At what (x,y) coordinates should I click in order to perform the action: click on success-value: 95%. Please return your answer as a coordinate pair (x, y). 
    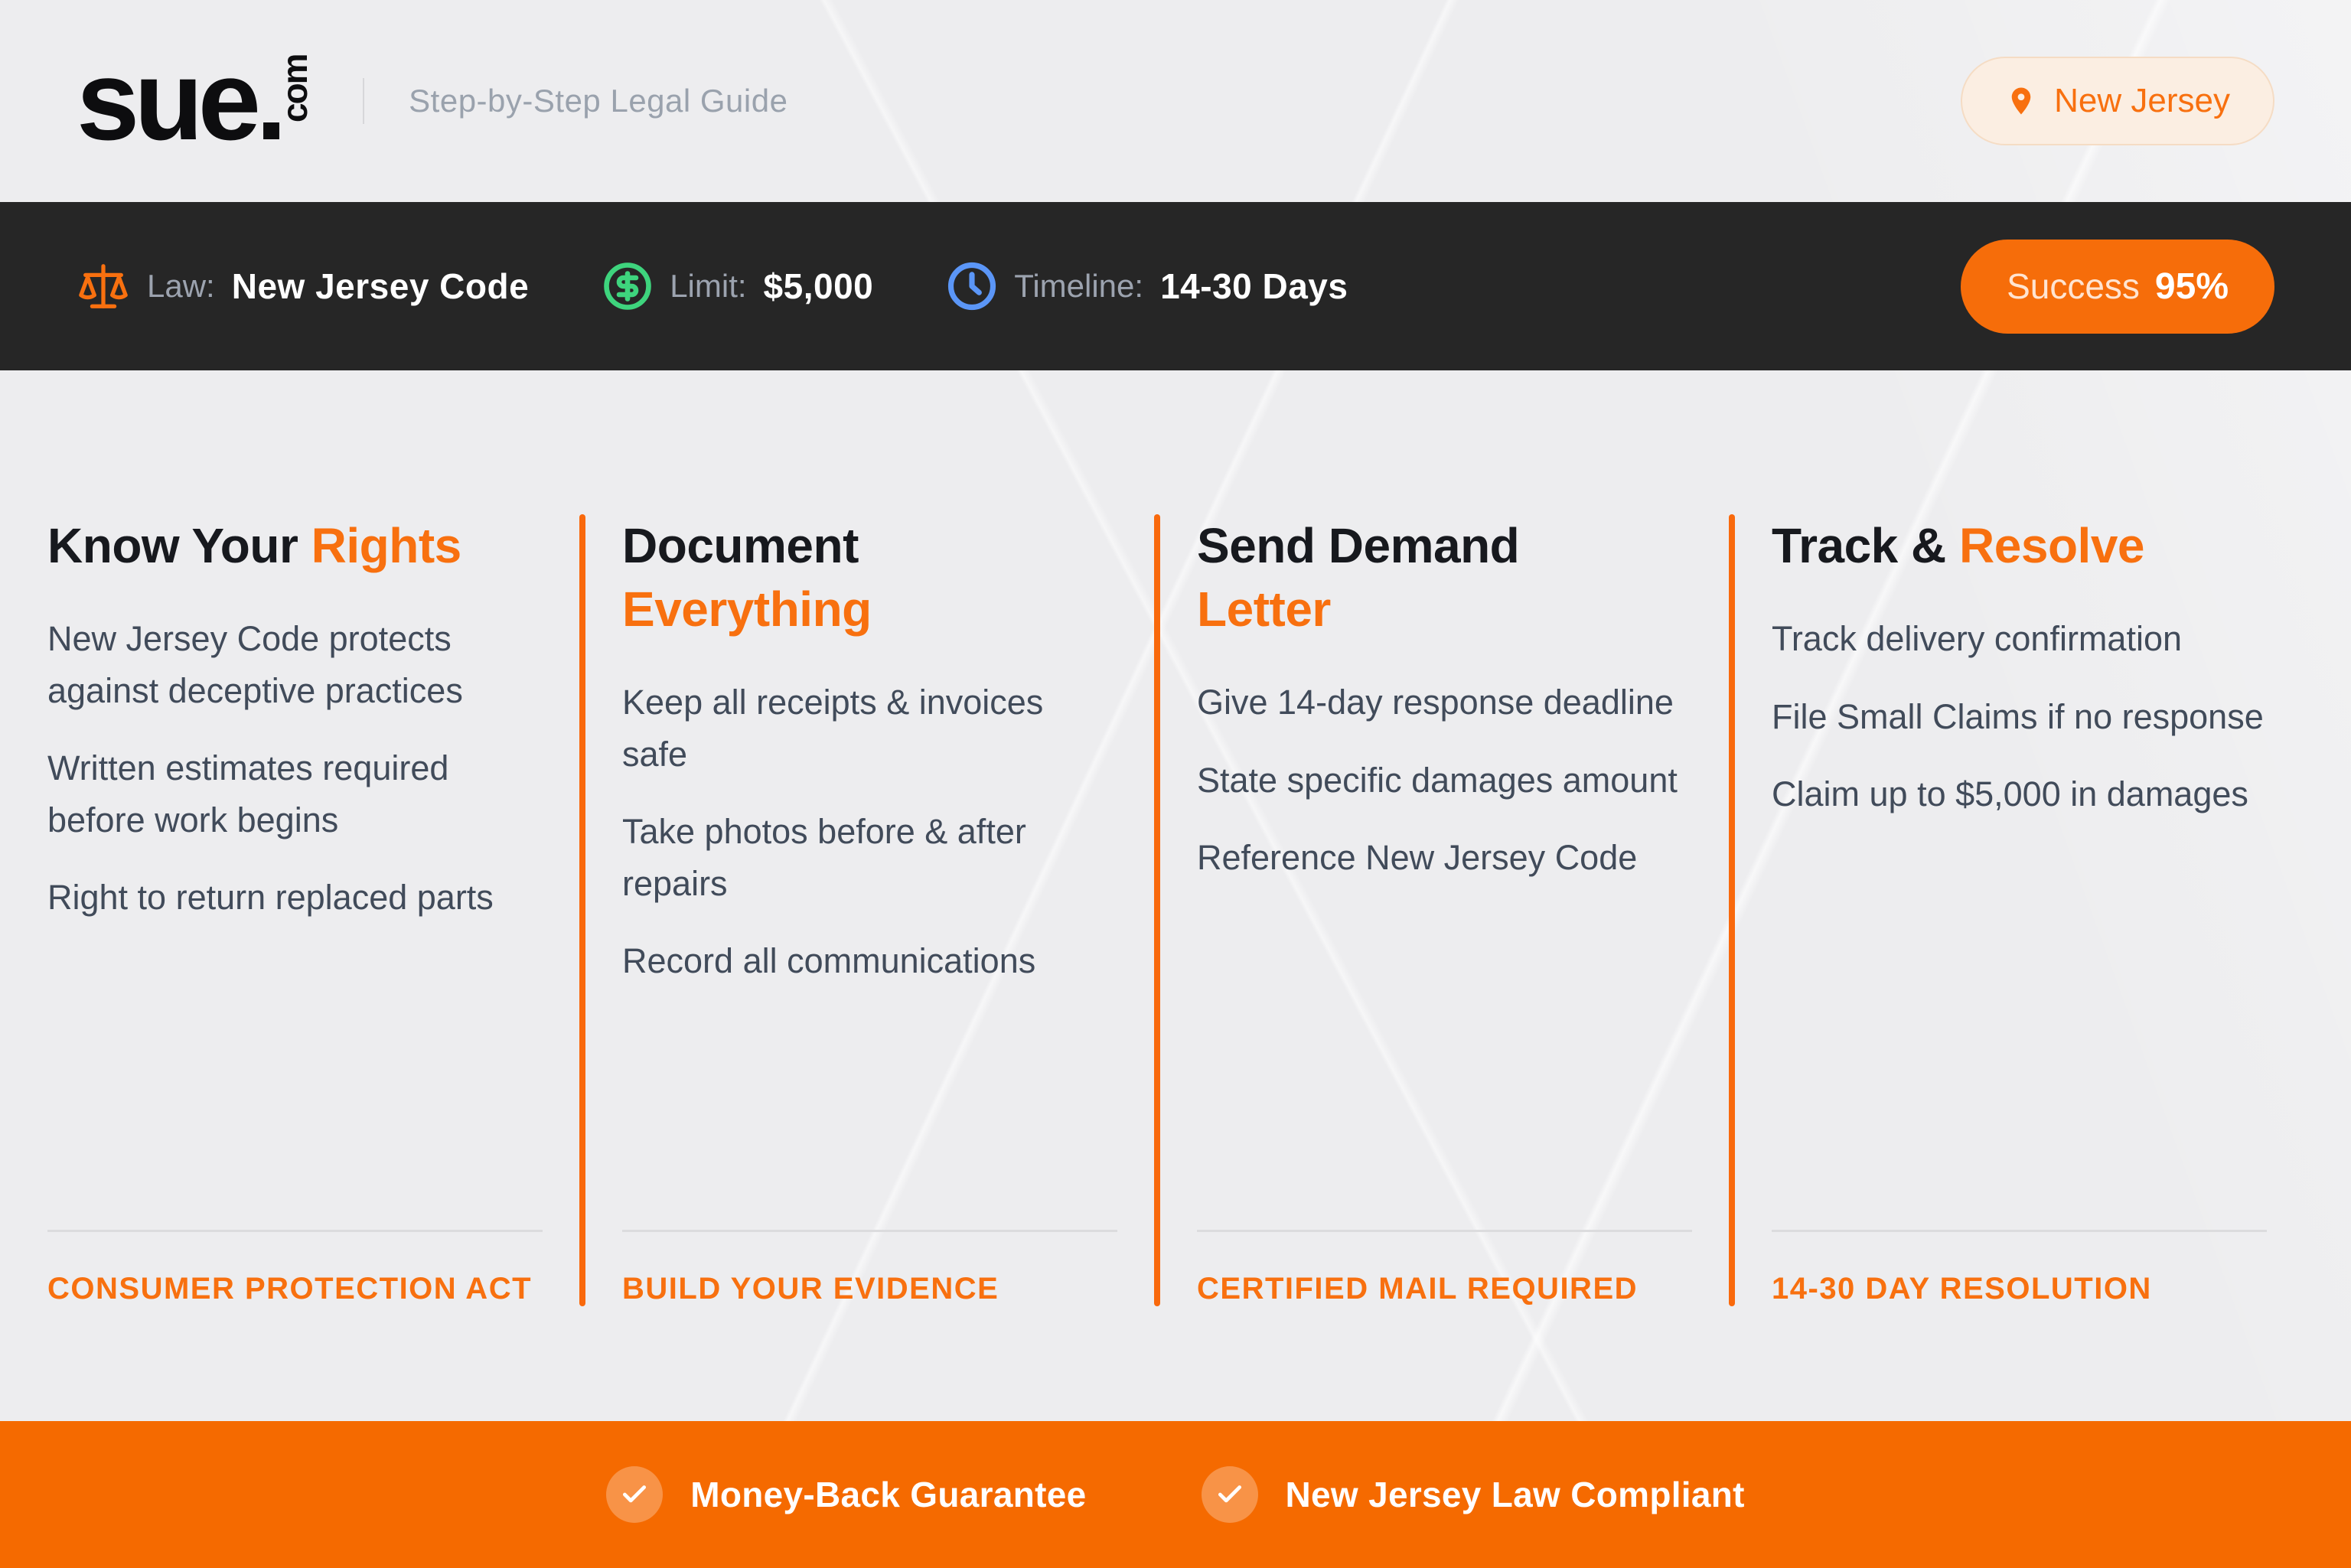
    Looking at the image, I should click on (2191, 286).